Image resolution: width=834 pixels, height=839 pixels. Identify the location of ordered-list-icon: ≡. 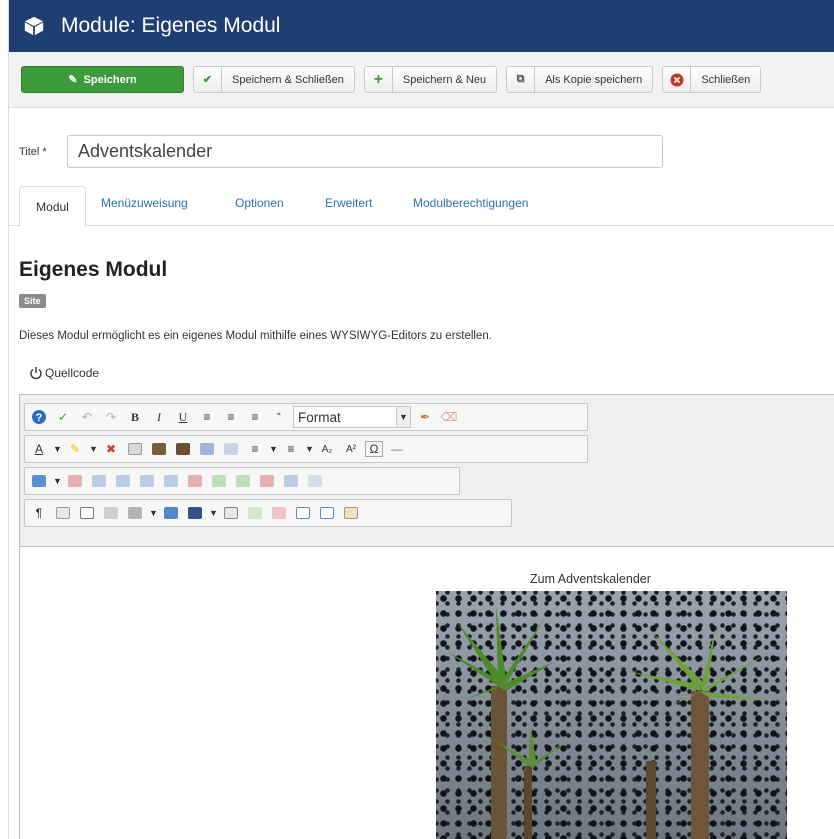
(255, 449).